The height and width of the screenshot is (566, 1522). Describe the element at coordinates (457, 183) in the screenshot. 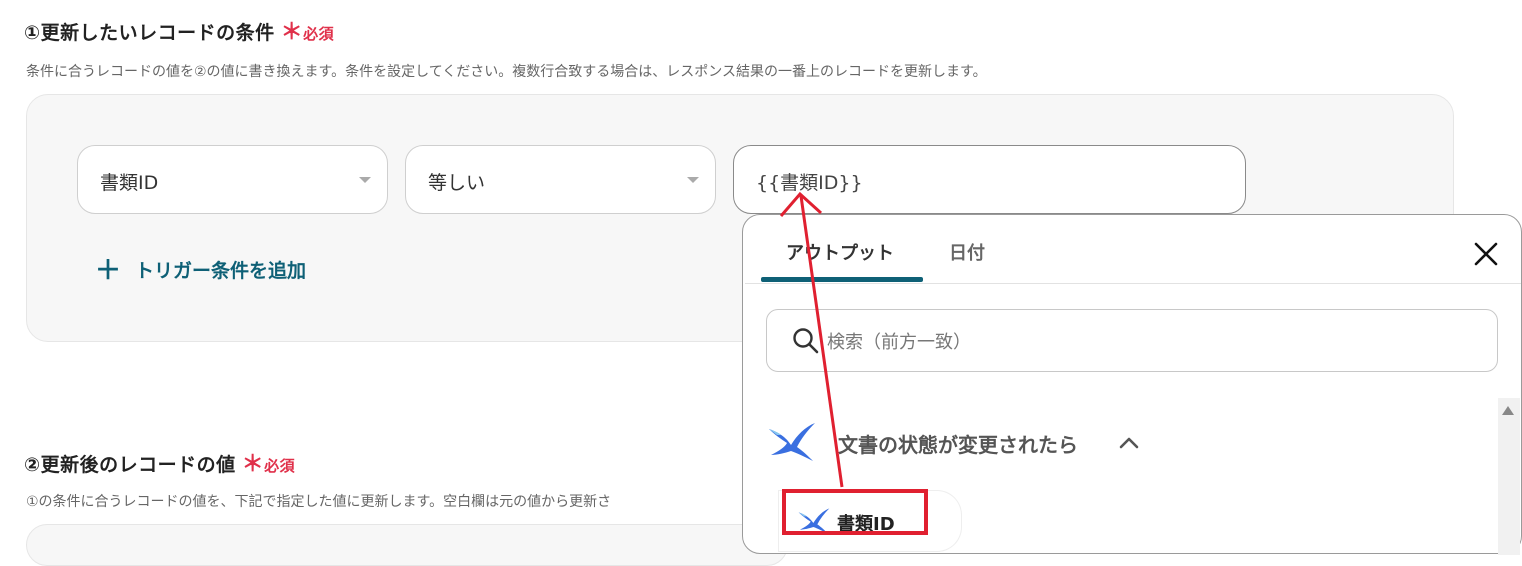

I see `operator-select-value: 等しい` at that location.